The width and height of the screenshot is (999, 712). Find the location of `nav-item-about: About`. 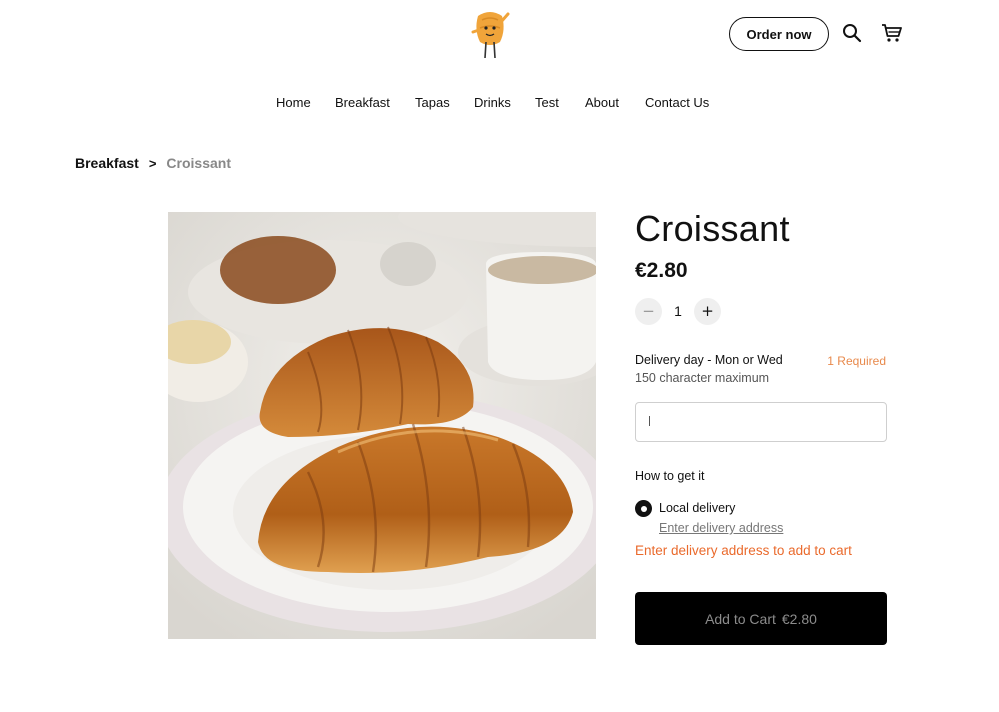

nav-item-about: About is located at coordinates (602, 102).